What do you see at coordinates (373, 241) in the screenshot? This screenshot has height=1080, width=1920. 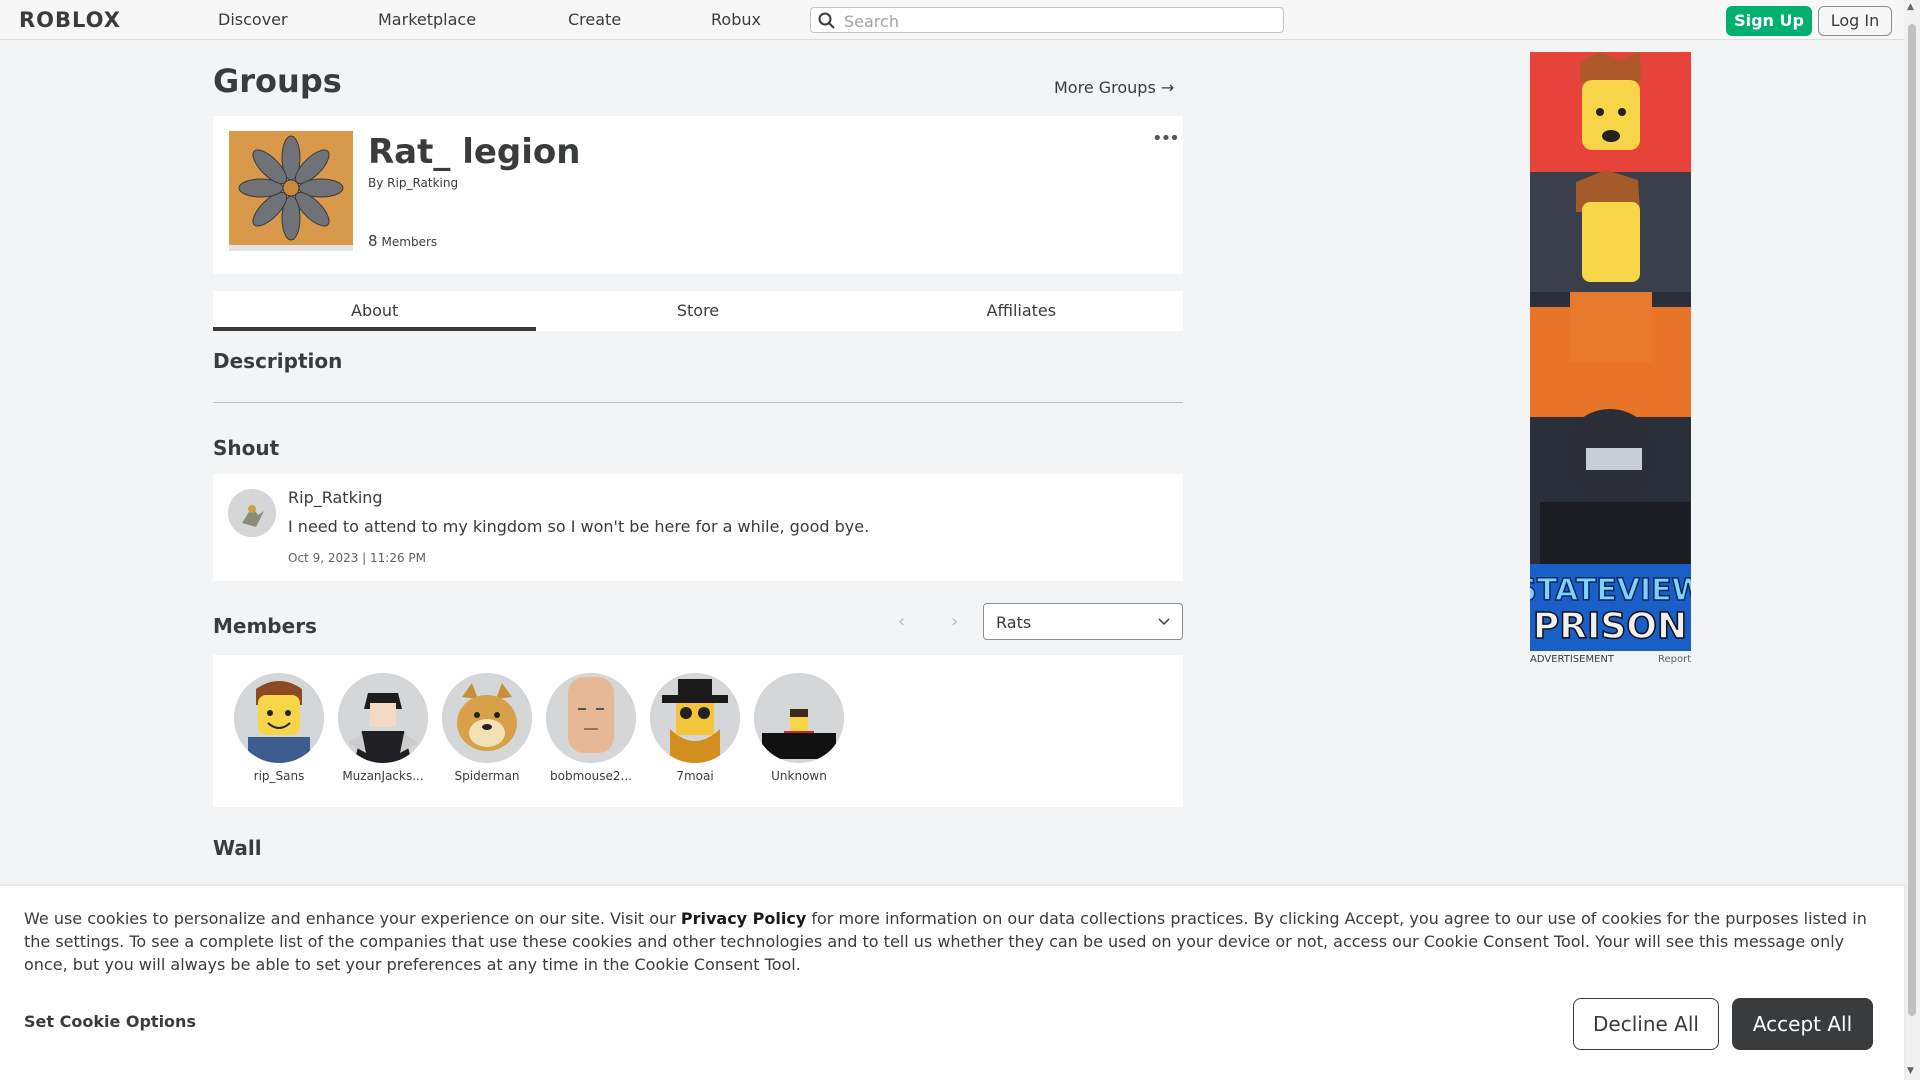 I see `member-count-value: 8` at bounding box center [373, 241].